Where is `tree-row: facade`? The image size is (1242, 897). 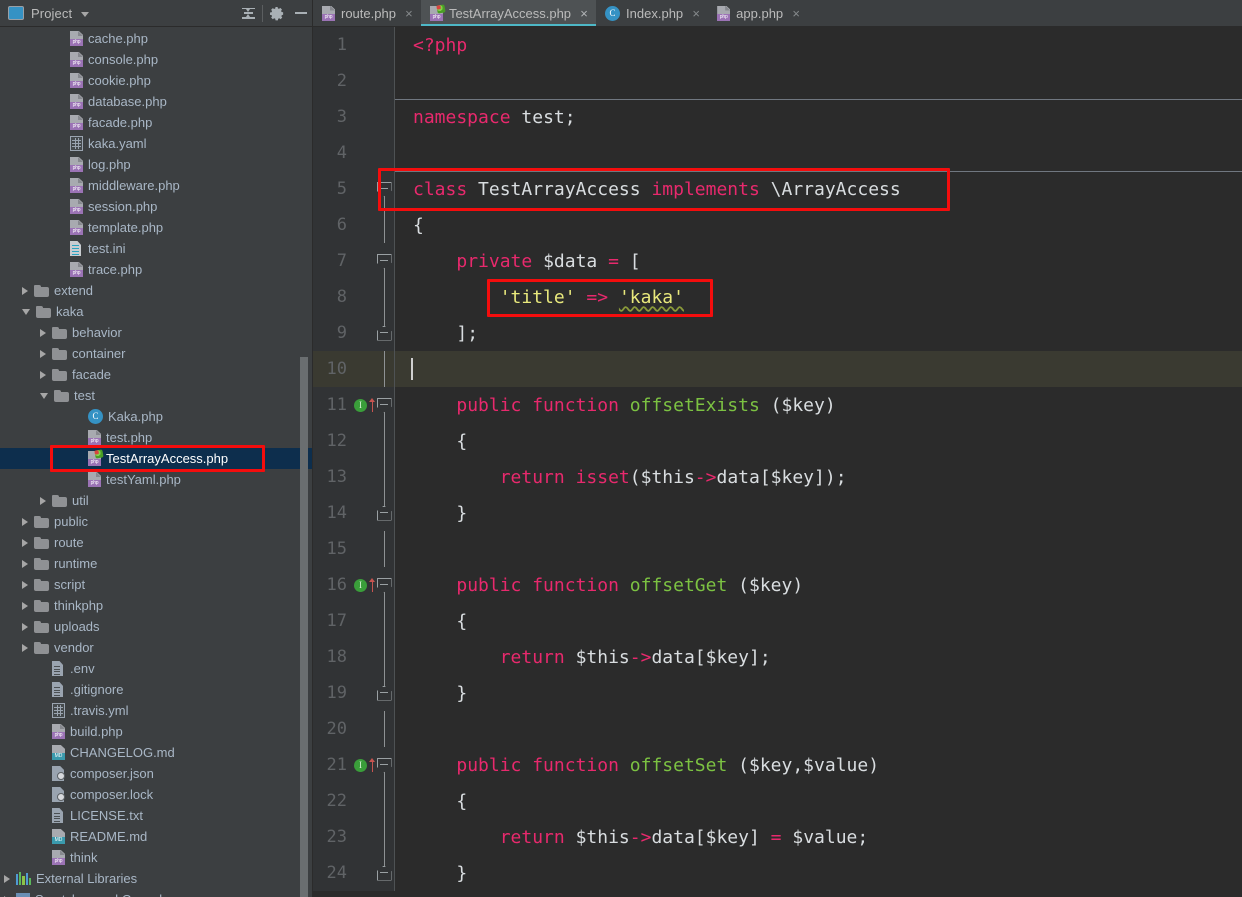 tree-row: facade is located at coordinates (156, 374).